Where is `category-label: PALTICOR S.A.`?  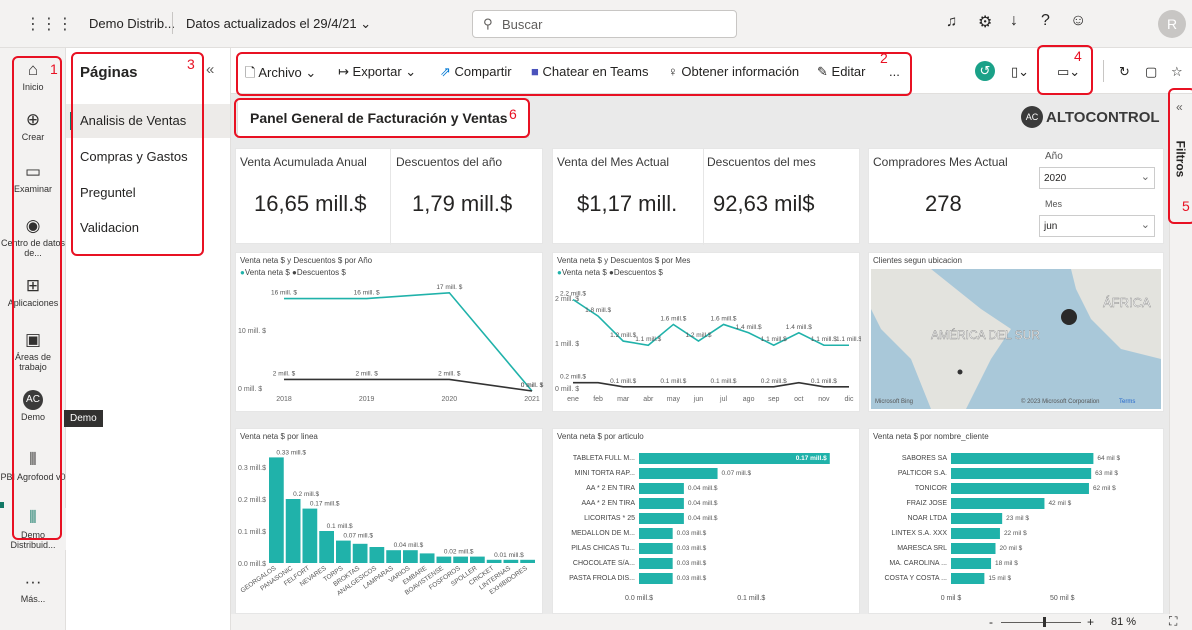 category-label: PALTICOR S.A. is located at coordinates (922, 473).